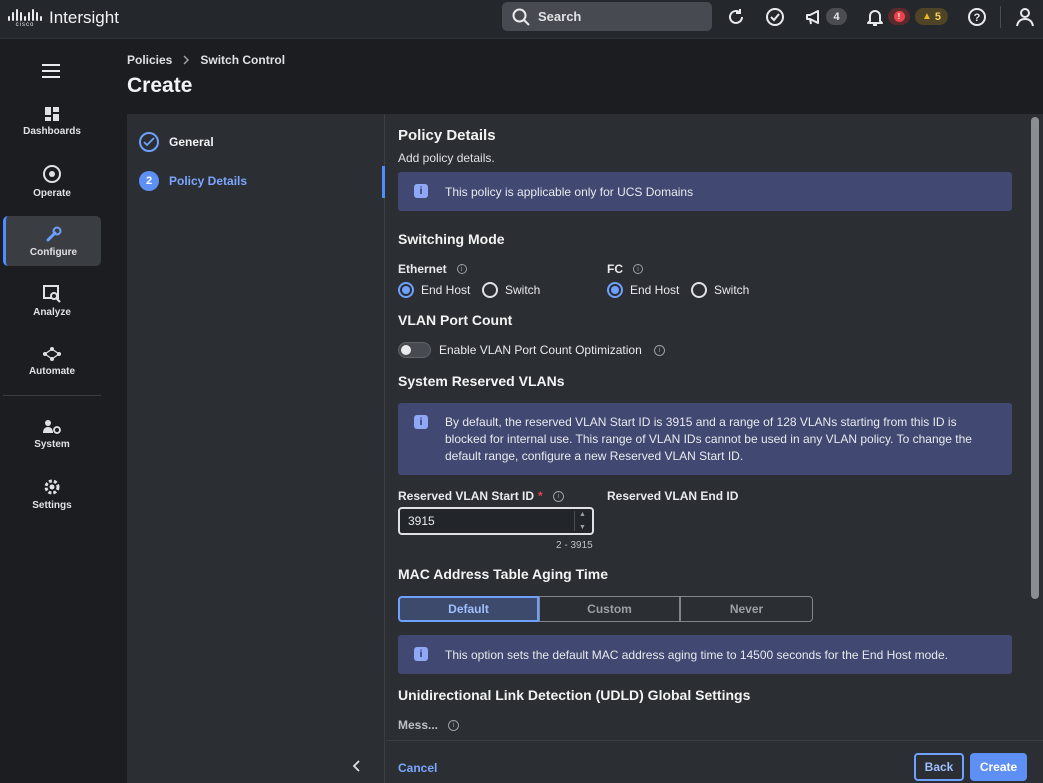 This screenshot has height=783, width=1043. What do you see at coordinates (511, 290) in the screenshot?
I see `ethernet-switch-radio: Switch` at bounding box center [511, 290].